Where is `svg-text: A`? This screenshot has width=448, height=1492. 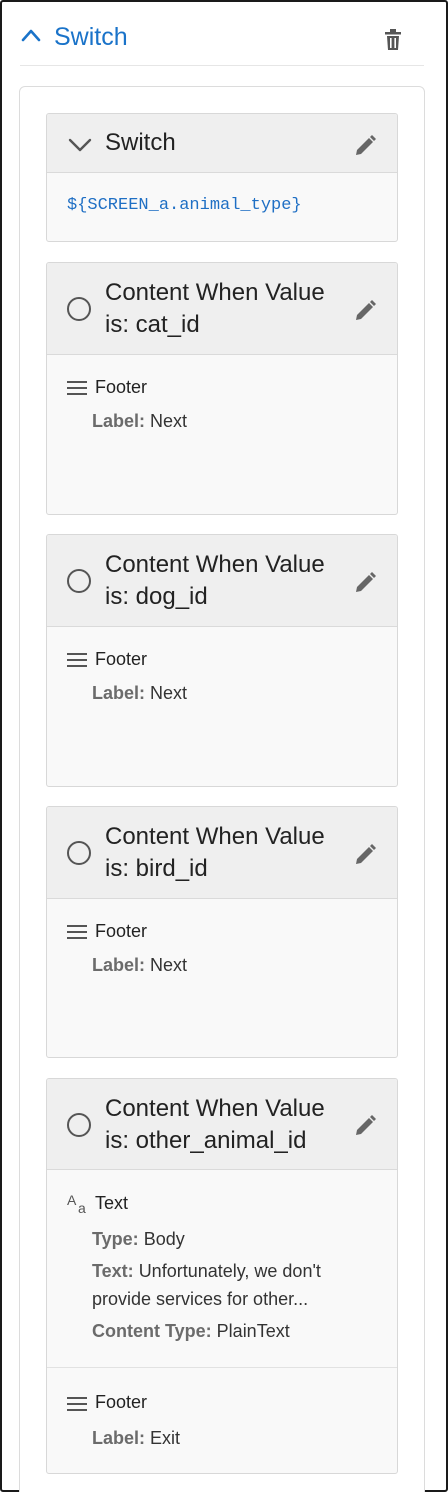 svg-text: A is located at coordinates (72, 1200).